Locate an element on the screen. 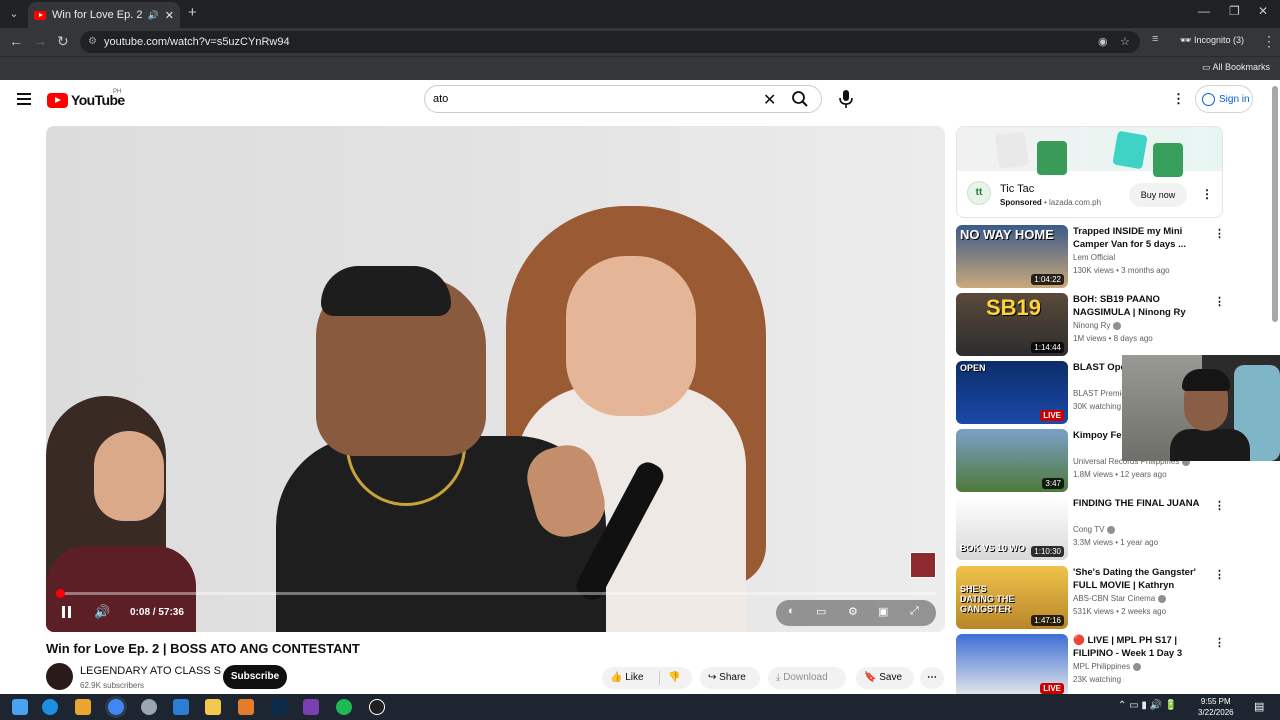  video-thumbnail: OPEN LIVE is located at coordinates (1012, 392).